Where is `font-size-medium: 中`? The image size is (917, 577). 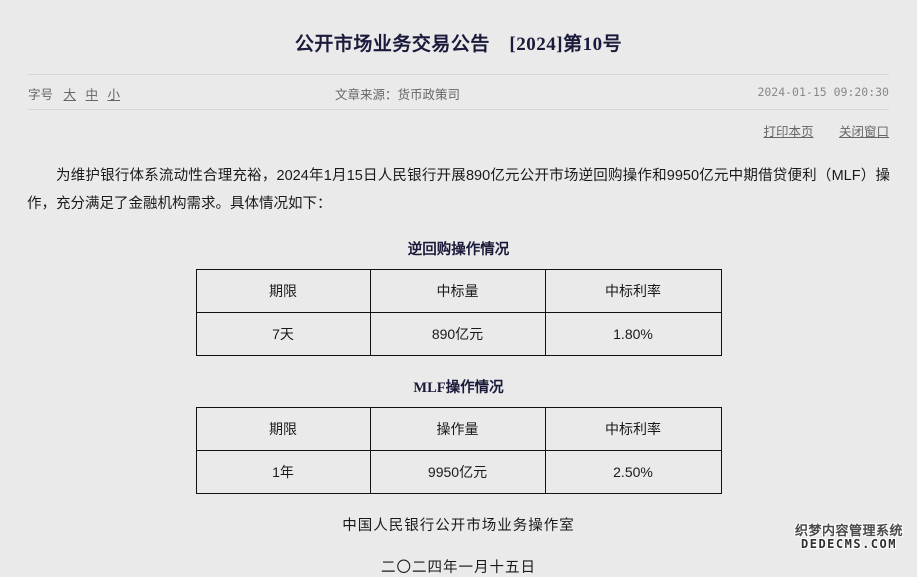 font-size-medium: 中 is located at coordinates (92, 95).